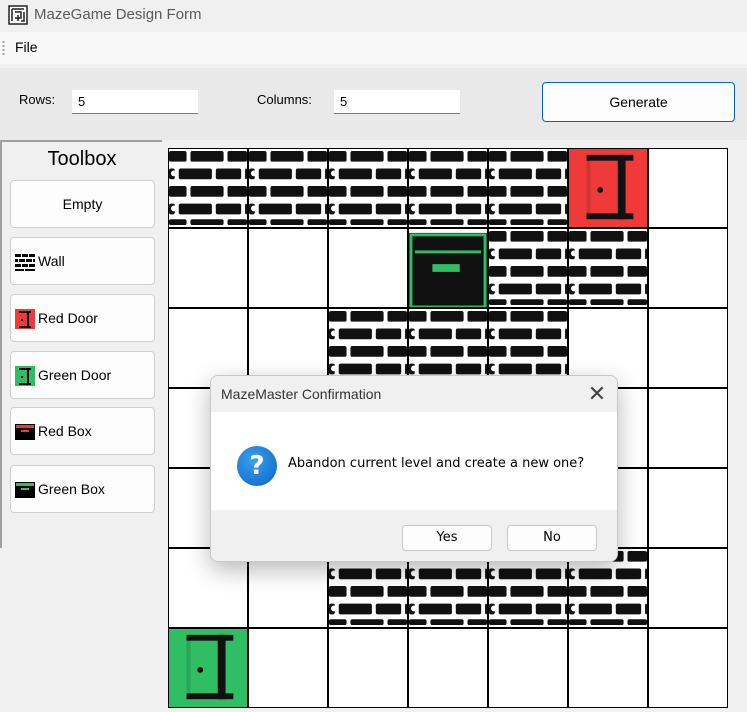 The width and height of the screenshot is (747, 712). I want to click on tool-green-box-button: Green Box, so click(82, 489).